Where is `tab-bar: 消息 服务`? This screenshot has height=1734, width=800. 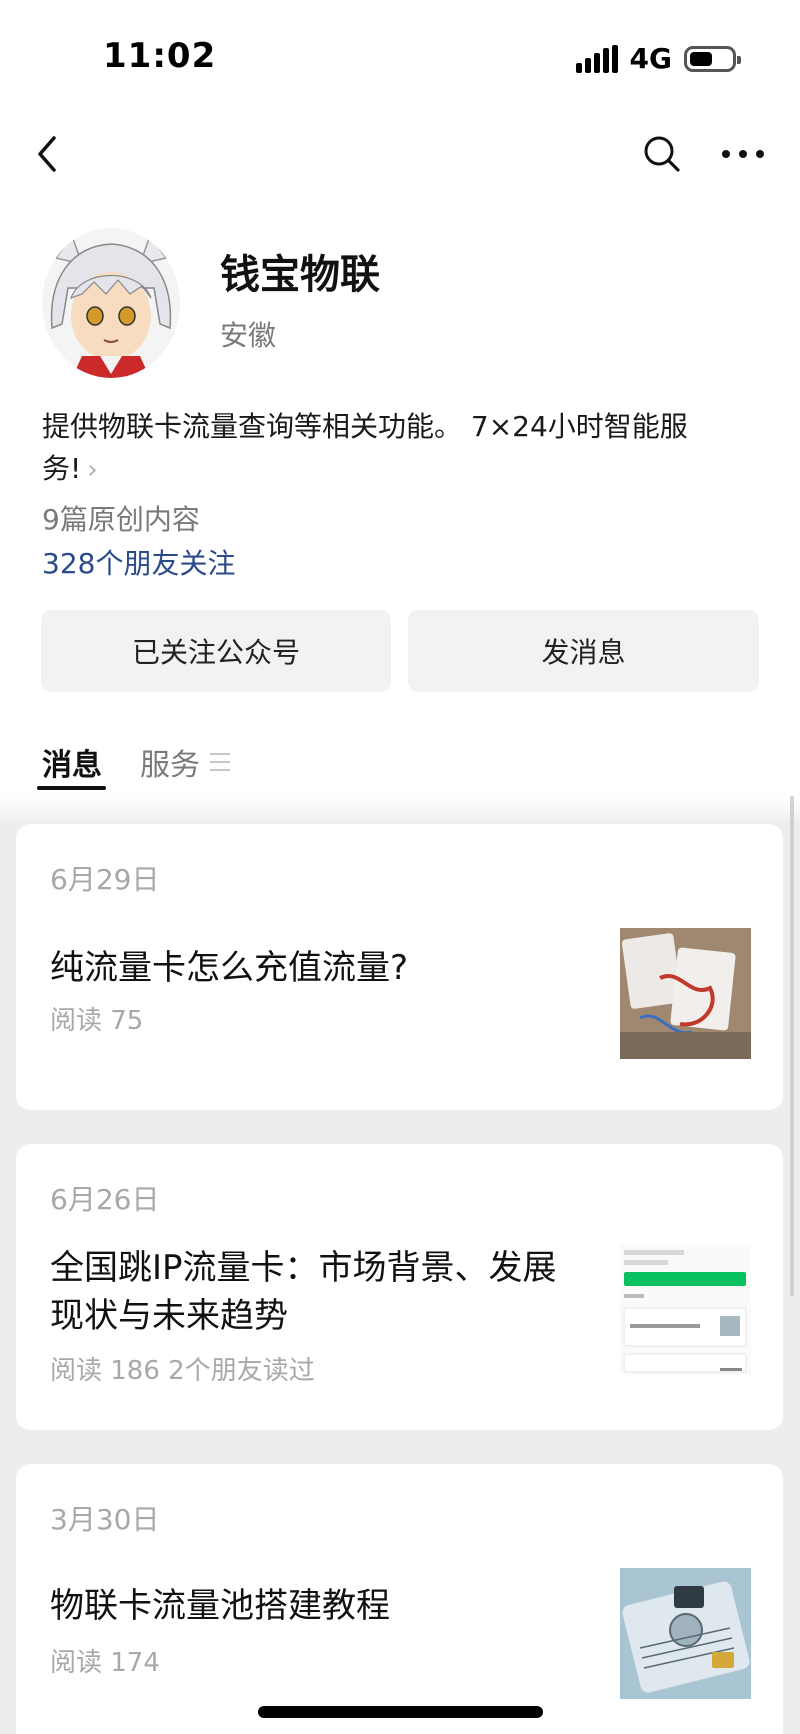 tab-bar: 消息 服务 is located at coordinates (400, 763).